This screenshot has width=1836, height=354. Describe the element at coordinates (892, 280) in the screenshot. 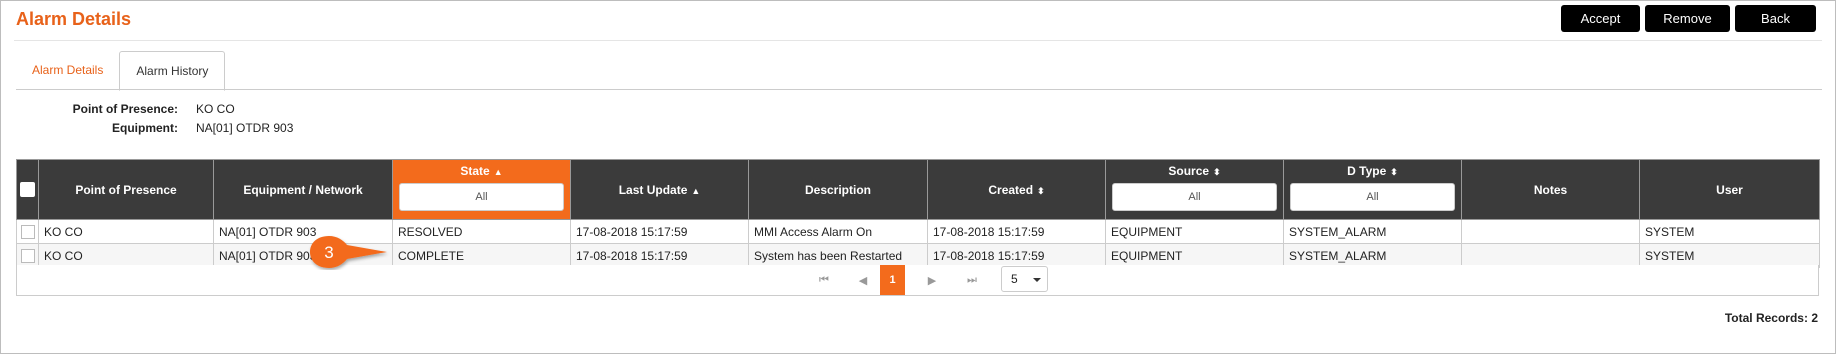

I see `page-button-current: 1` at that location.